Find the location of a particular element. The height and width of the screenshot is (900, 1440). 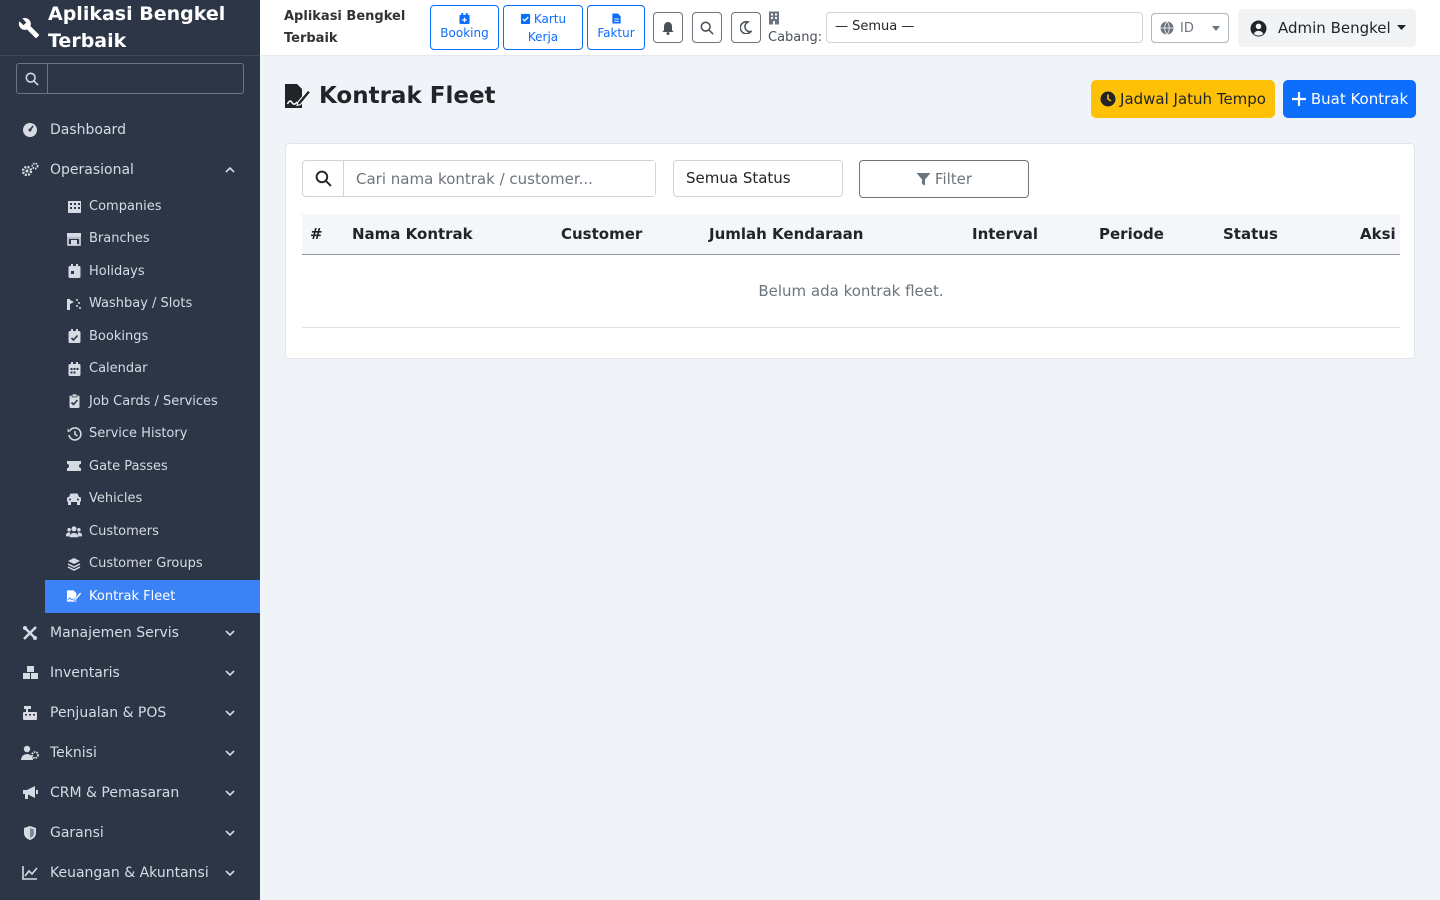

language-value: ID is located at coordinates (1187, 28).